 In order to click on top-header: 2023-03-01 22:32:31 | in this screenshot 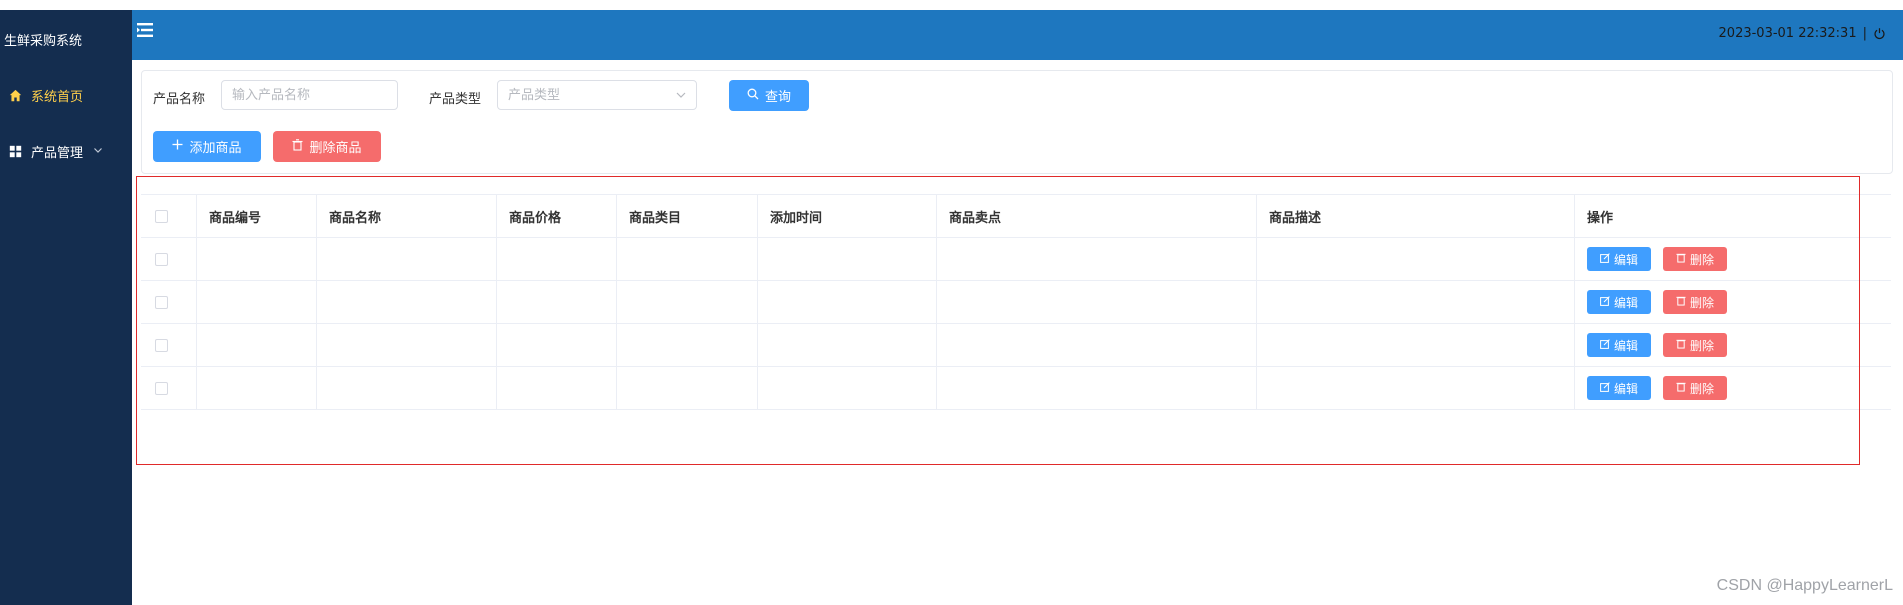, I will do `click(1017, 35)`.